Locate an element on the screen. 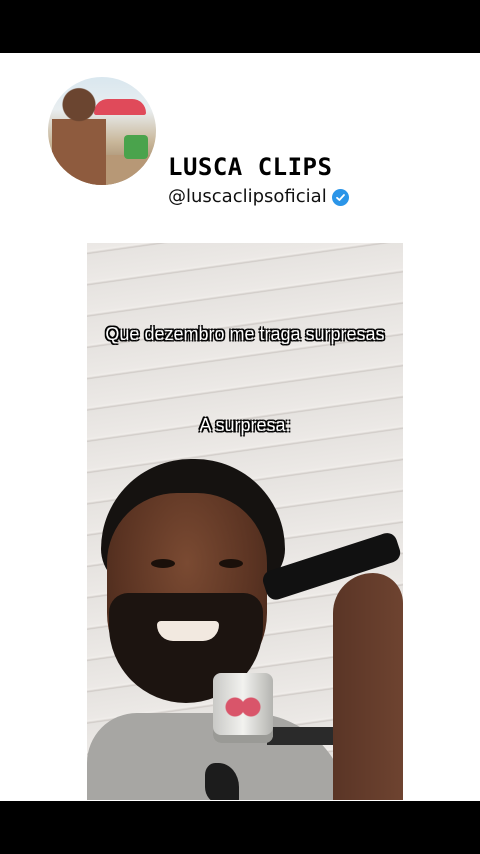 The width and height of the screenshot is (480, 854). channel-avatar is located at coordinates (102, 131).